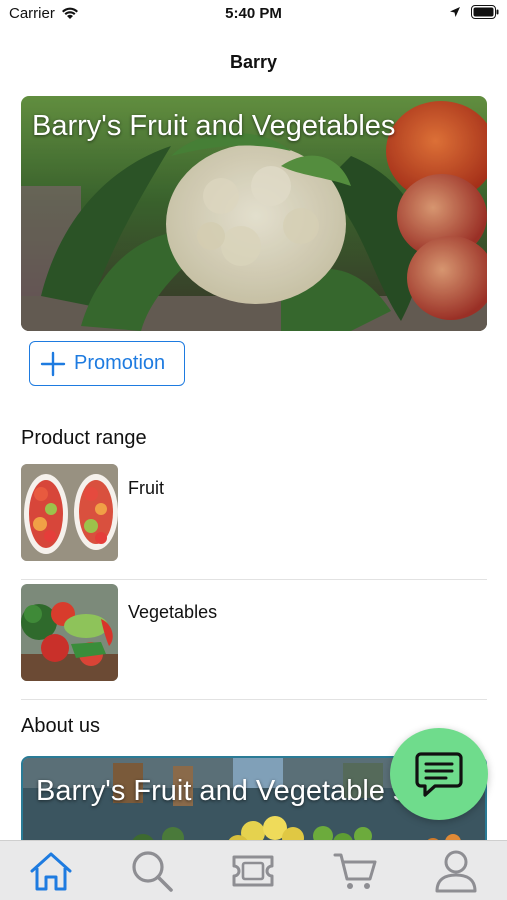 The image size is (507, 900). I want to click on location-arrow-icon, so click(455, 12).